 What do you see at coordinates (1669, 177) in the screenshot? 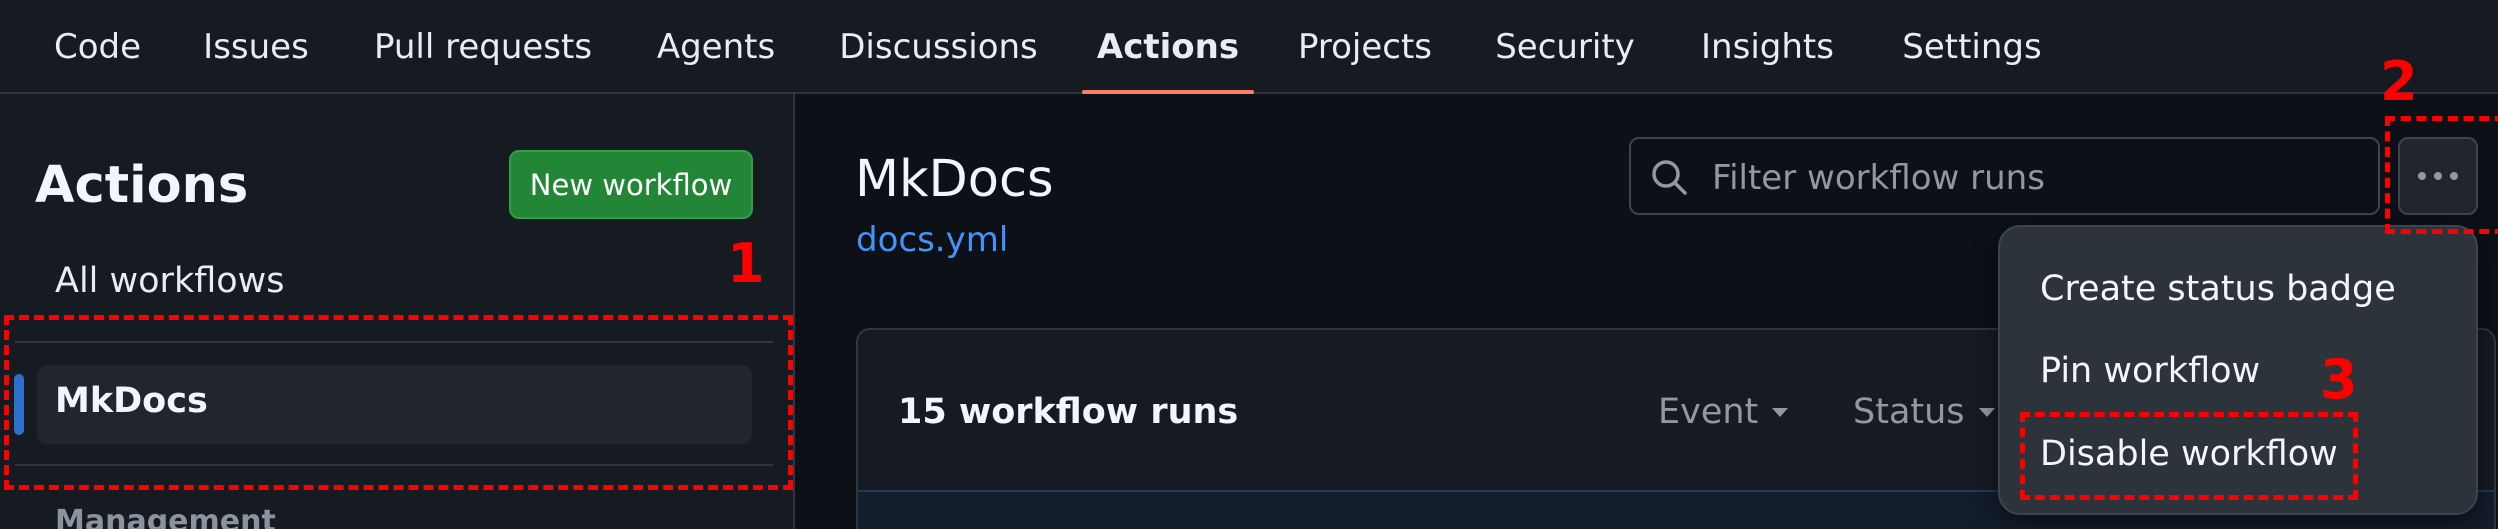
I see `search-icon` at bounding box center [1669, 177].